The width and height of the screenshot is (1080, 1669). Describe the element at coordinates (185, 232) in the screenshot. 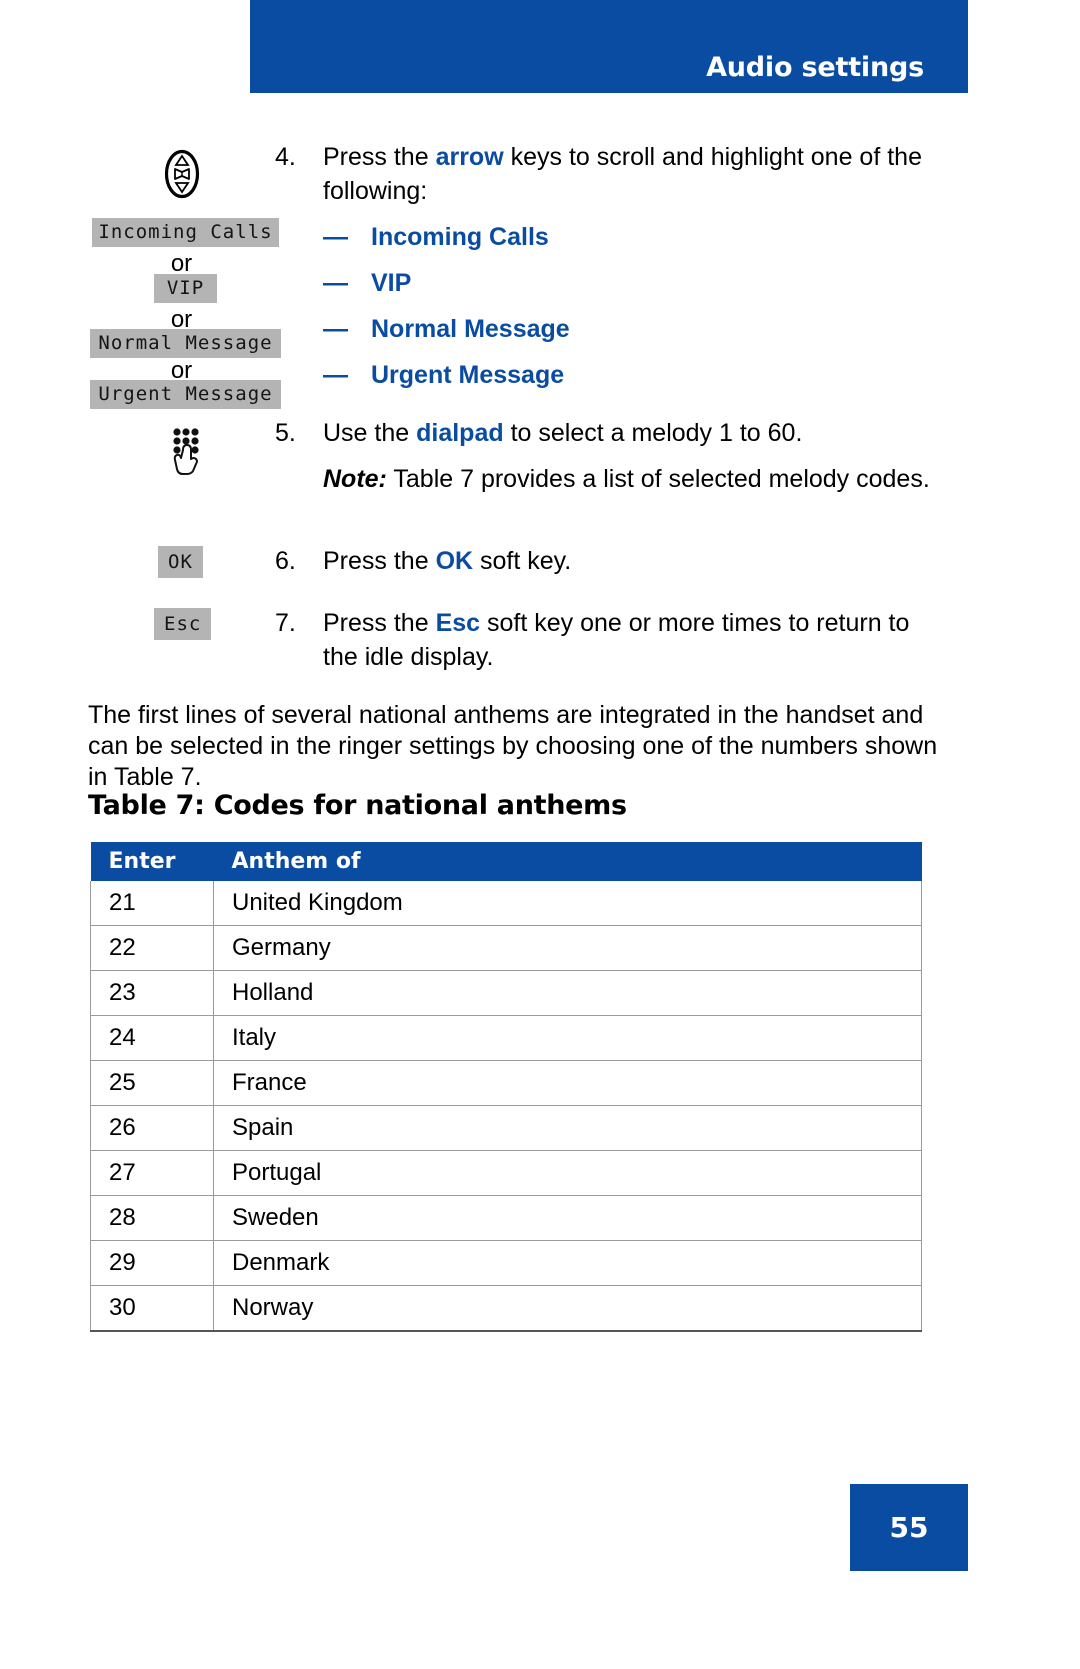

I see `lcd-label-incoming-calls: Incoming Calls` at that location.